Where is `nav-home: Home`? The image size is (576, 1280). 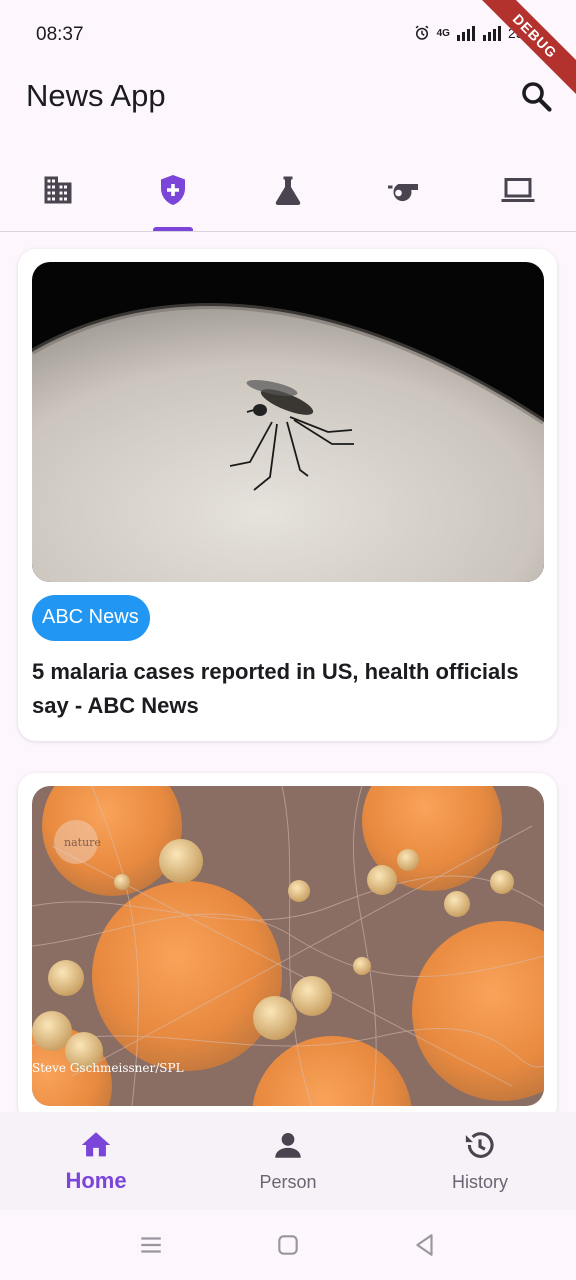
nav-home: Home is located at coordinates (96, 1161).